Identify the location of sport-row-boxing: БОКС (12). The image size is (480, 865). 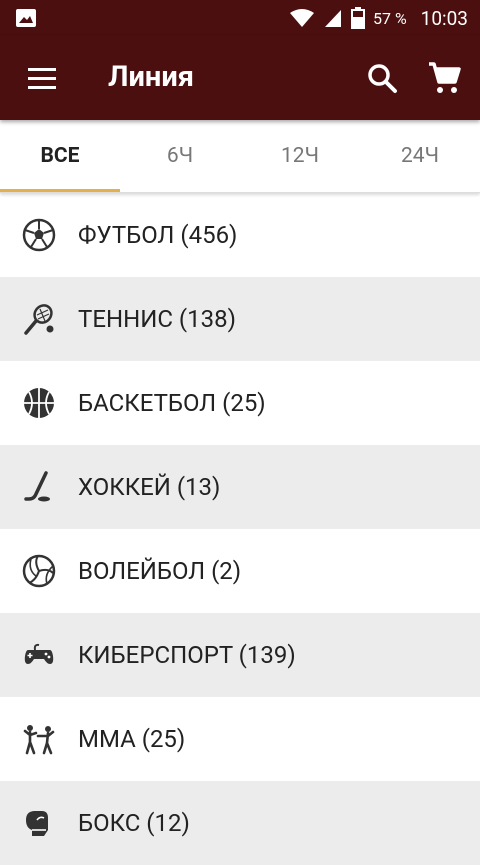
(240, 823).